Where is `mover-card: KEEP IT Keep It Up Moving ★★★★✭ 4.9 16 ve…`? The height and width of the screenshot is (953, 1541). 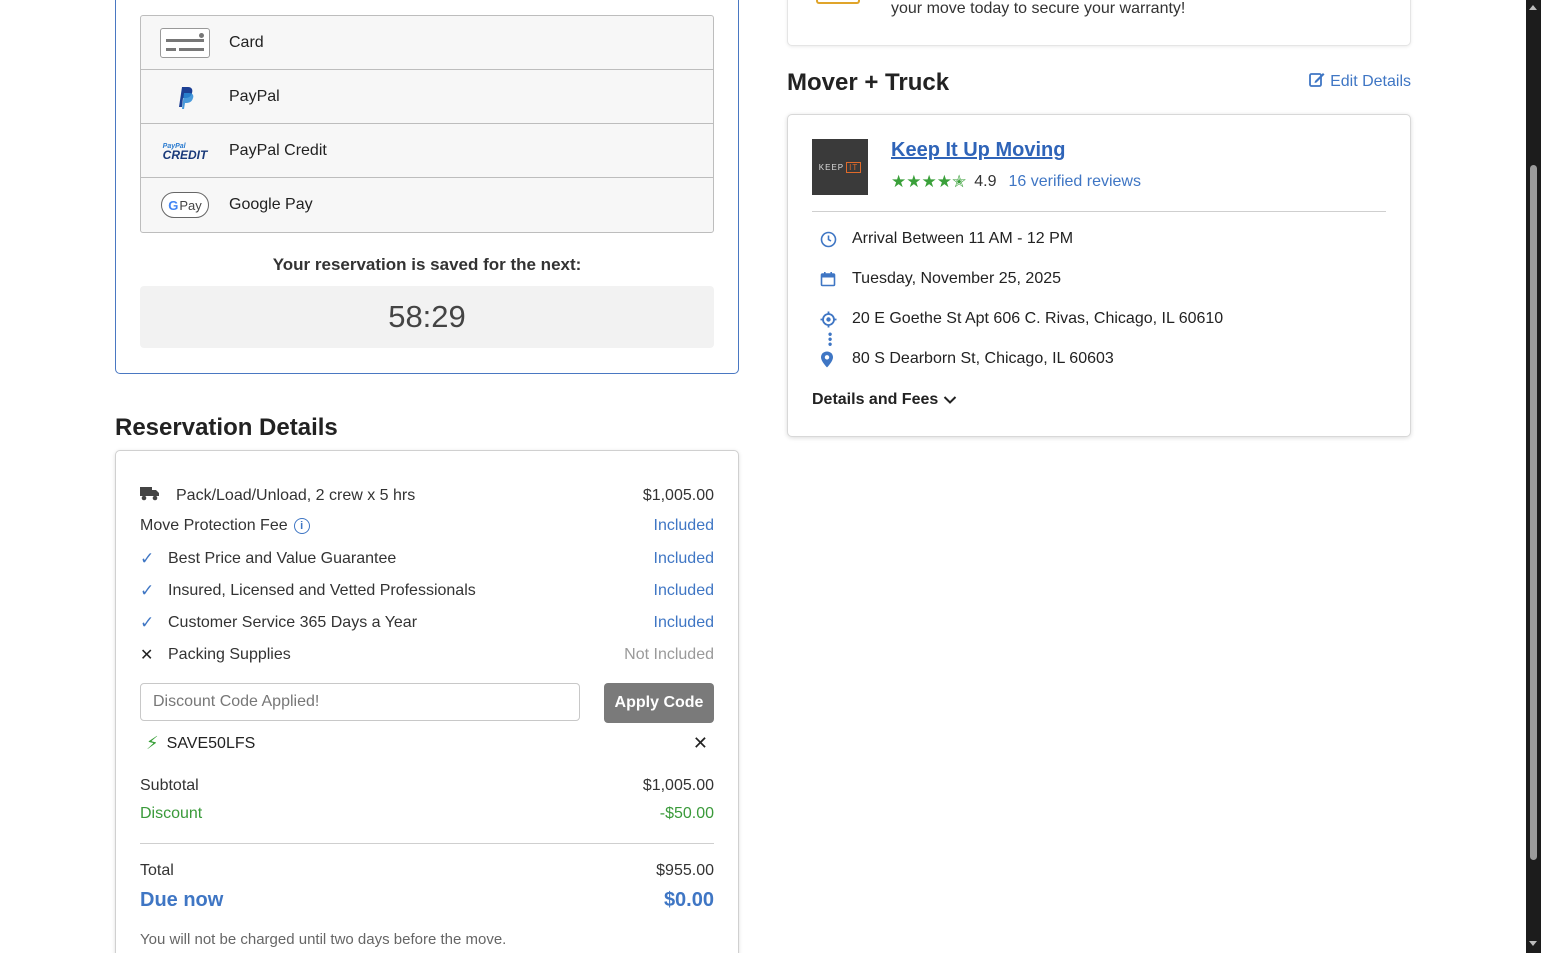
mover-card: KEEP IT Keep It Up Moving ★★★★✭ 4.9 16 ve… is located at coordinates (1099, 275).